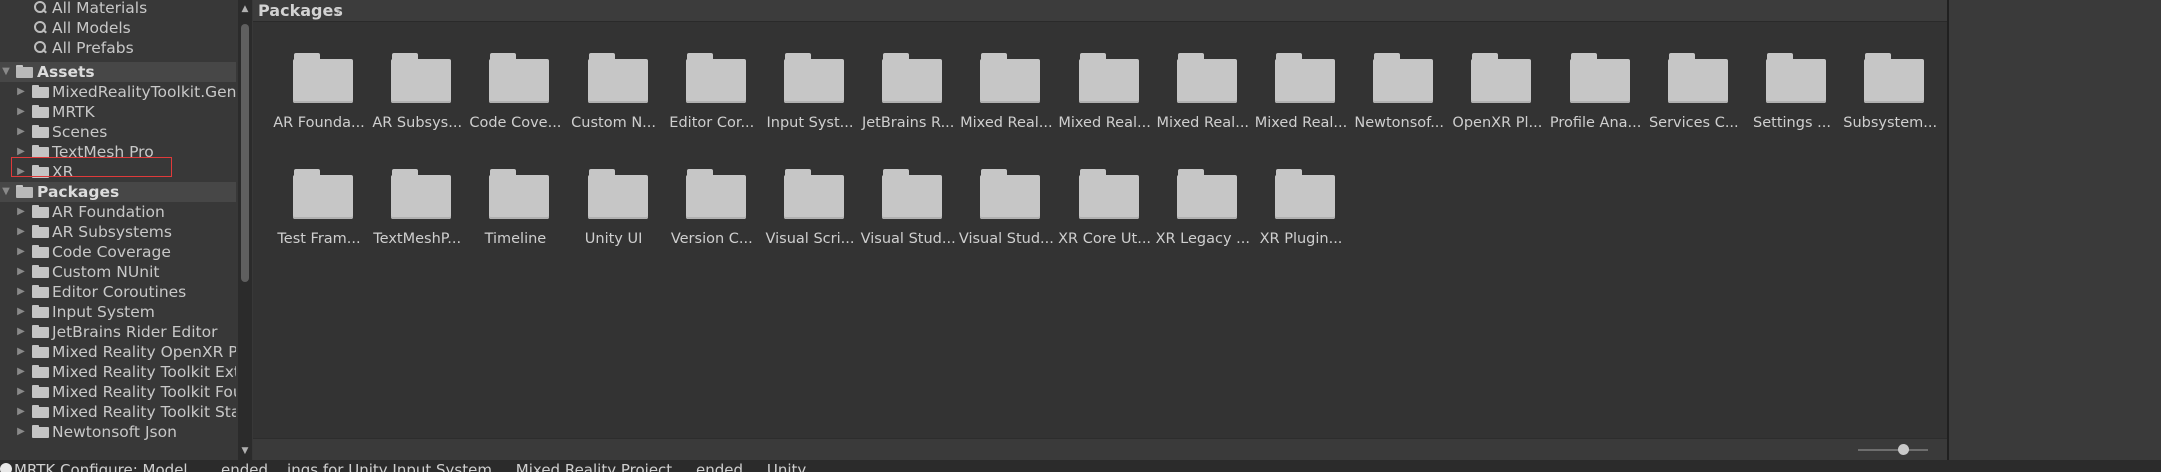 The height and width of the screenshot is (472, 2161). I want to click on favorite-item: All Materials, so click(118, 9).